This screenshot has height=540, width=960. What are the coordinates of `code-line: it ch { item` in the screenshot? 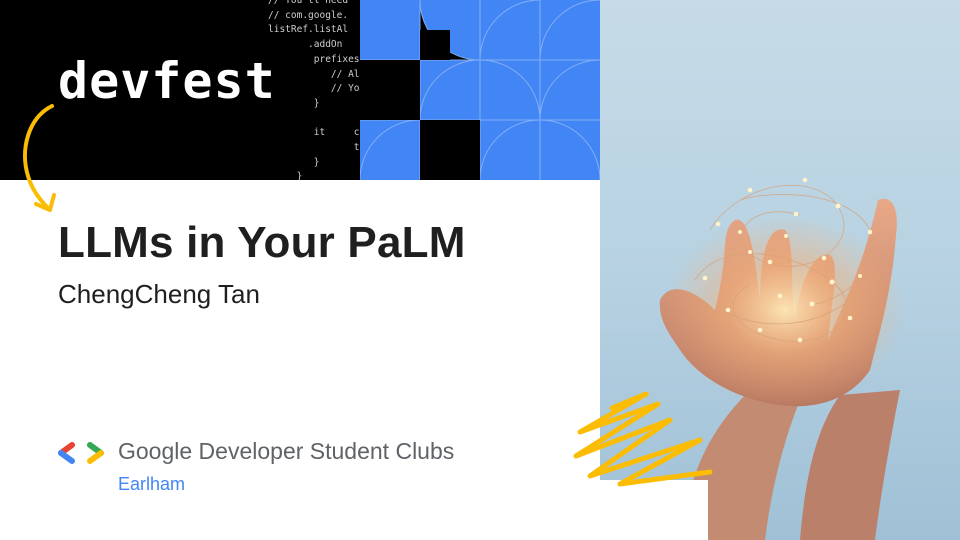 It's located at (336, 133).